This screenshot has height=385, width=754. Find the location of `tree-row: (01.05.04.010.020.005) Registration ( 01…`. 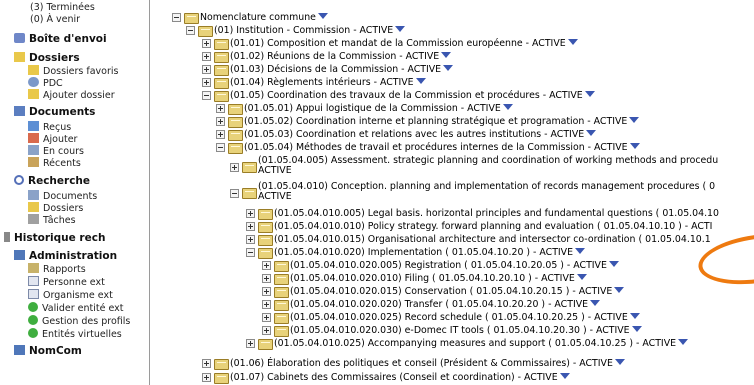

tree-row: (01.05.04.010.020.005) Registration ( 01… is located at coordinates (452, 265).